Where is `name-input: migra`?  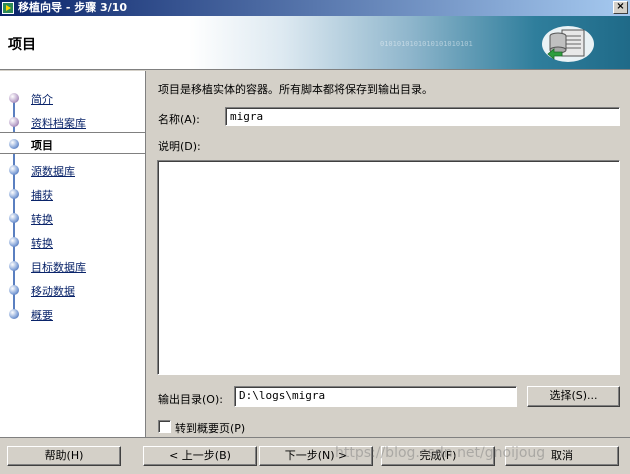
name-input: migra is located at coordinates (422, 116).